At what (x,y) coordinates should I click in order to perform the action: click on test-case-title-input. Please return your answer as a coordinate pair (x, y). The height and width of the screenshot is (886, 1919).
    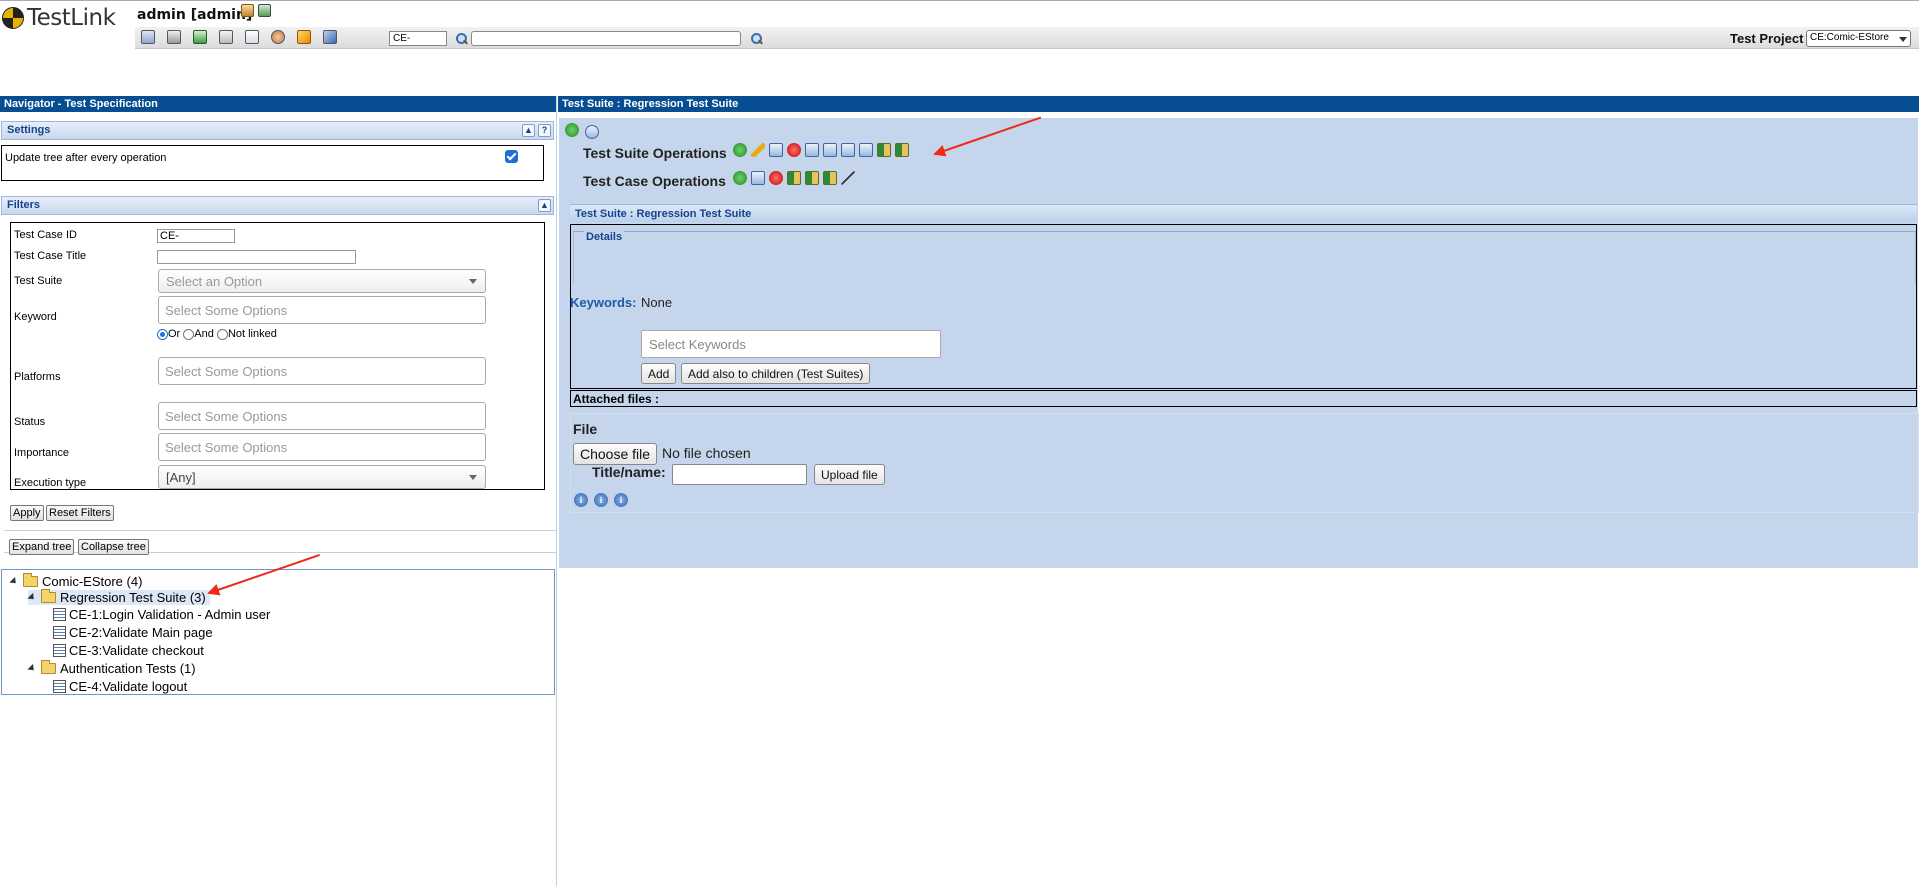
    Looking at the image, I should click on (256, 257).